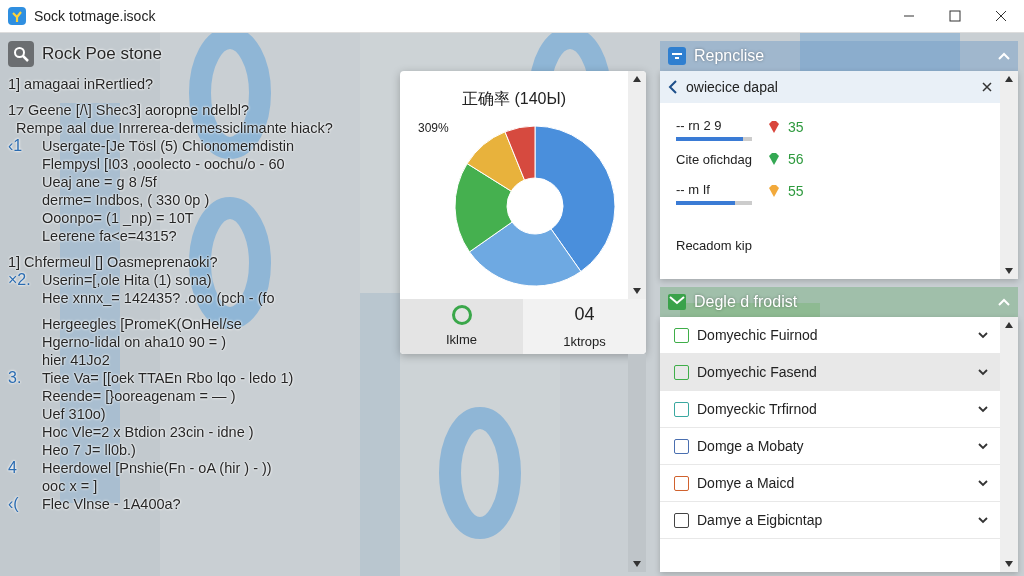 Image resolution: width=1024 pixels, height=576 pixels. What do you see at coordinates (677, 302) in the screenshot?
I see `mail-icon` at bounding box center [677, 302].